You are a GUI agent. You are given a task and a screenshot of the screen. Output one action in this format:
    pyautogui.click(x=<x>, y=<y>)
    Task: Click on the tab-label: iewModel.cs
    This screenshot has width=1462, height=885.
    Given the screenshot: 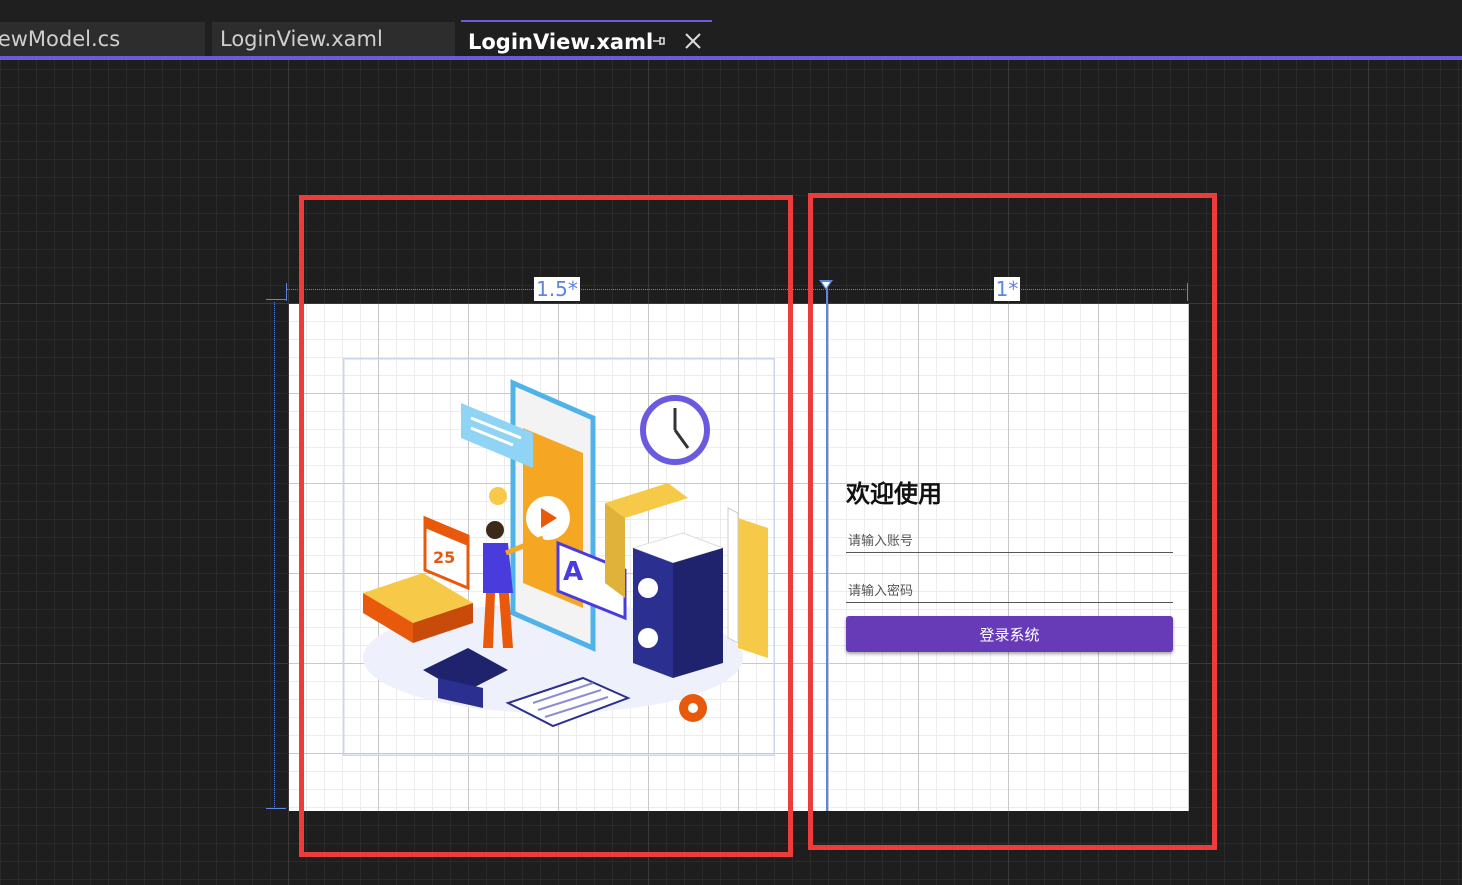 What is the action you would take?
    pyautogui.click(x=60, y=39)
    